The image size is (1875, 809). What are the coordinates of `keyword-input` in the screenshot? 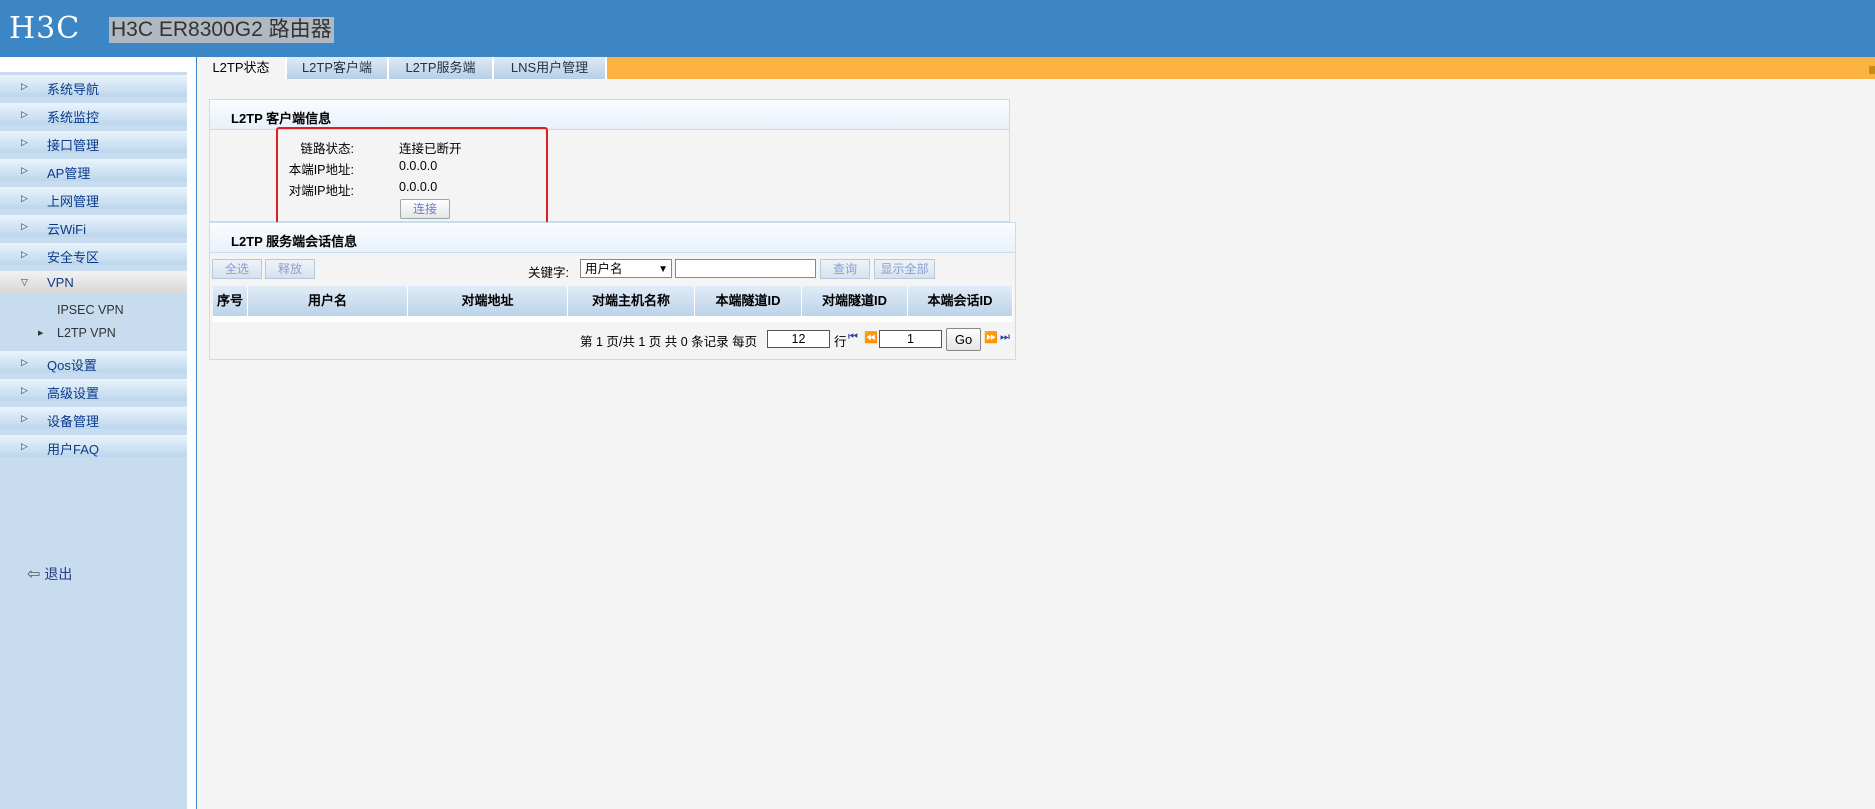 It's located at (745, 268).